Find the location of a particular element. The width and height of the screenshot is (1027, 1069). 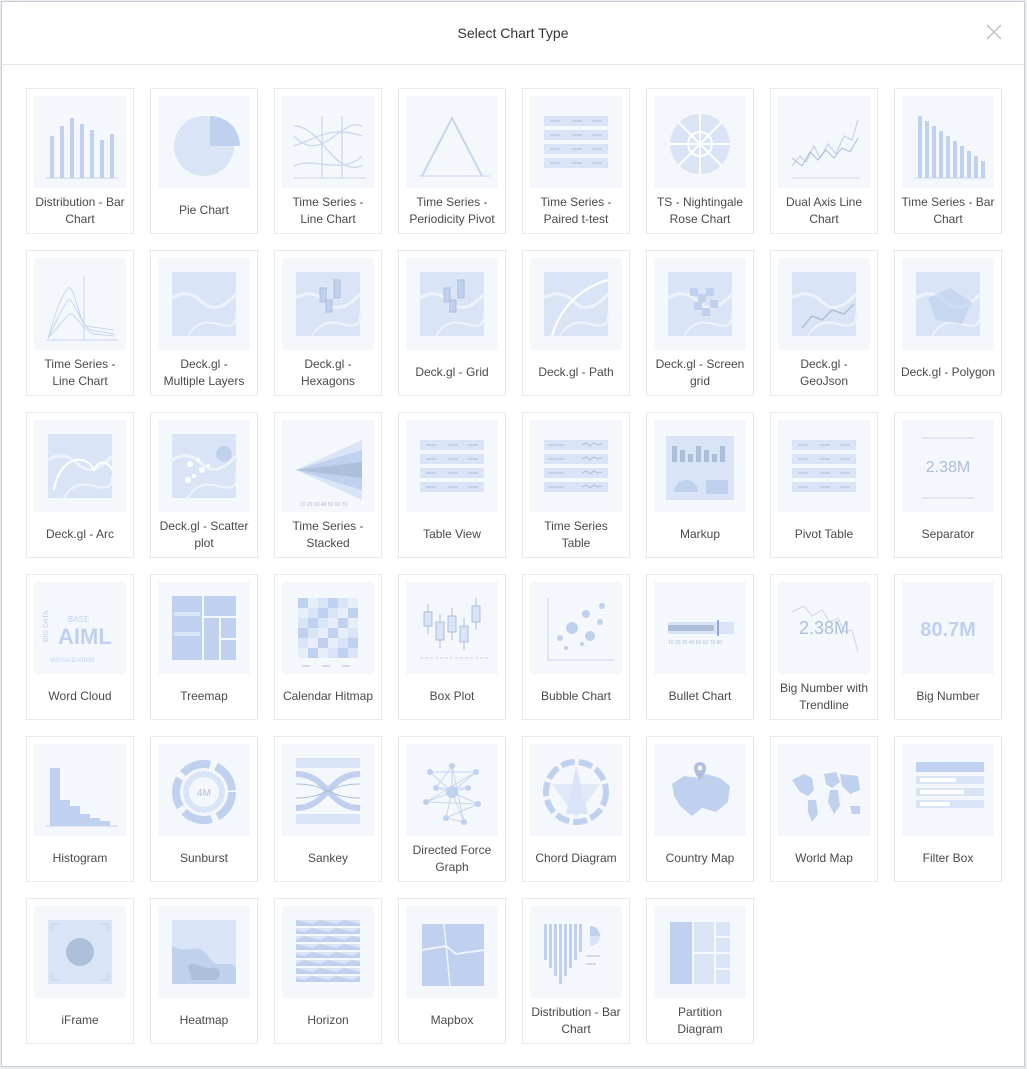

chart-type-tile: Bubble Chart is located at coordinates (576, 647).